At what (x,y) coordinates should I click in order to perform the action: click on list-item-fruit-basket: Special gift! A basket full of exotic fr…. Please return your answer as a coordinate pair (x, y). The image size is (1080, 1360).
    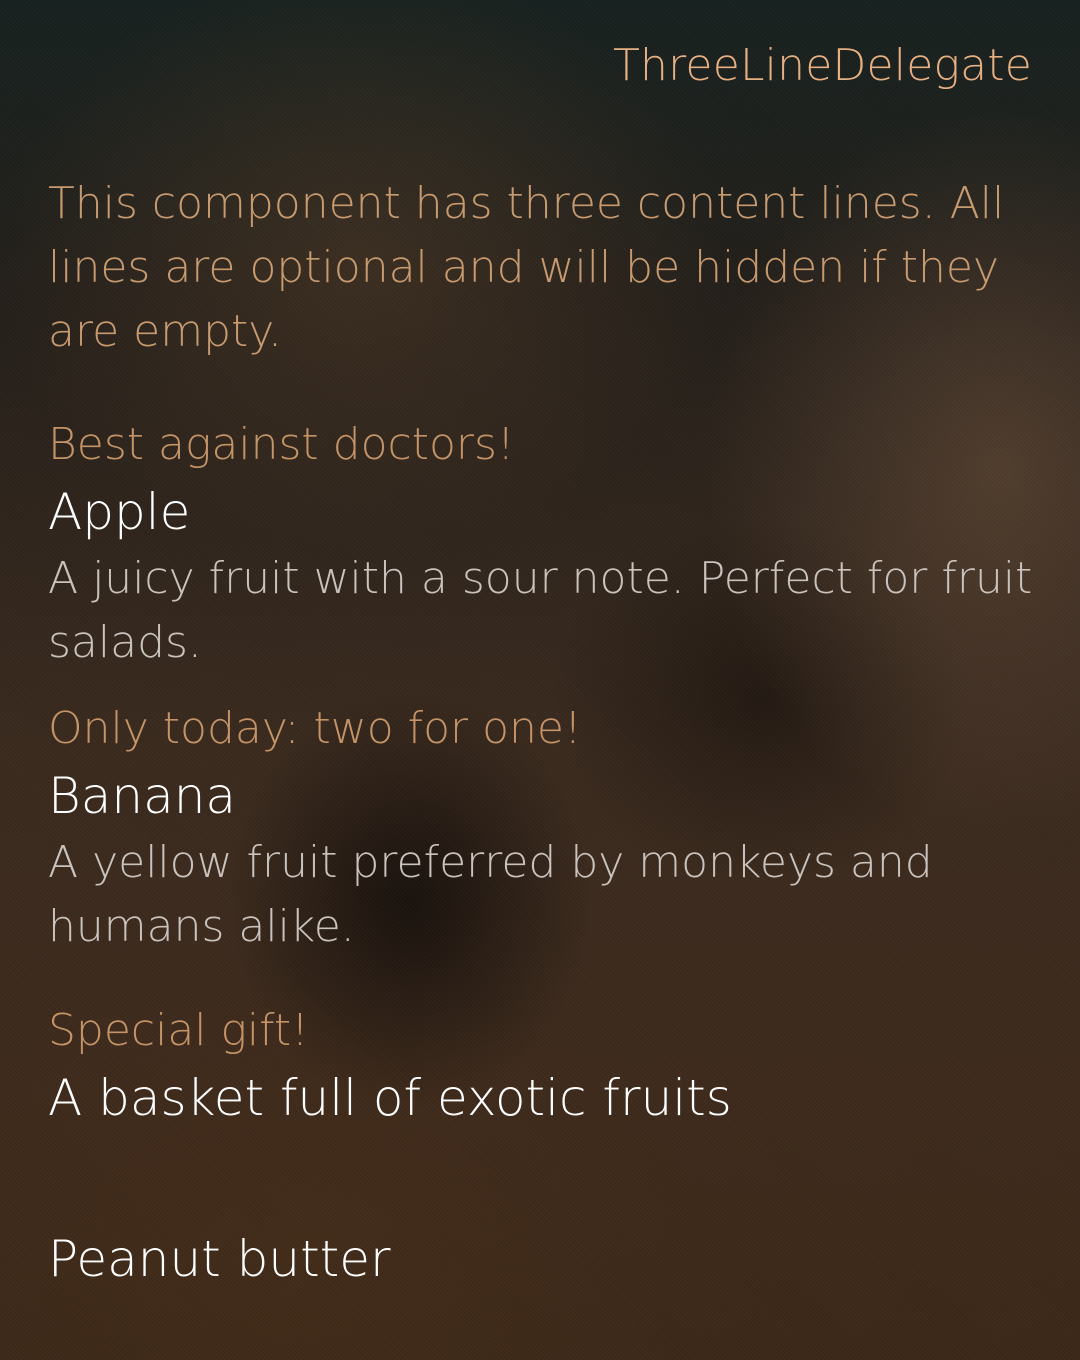
    Looking at the image, I should click on (543, 1066).